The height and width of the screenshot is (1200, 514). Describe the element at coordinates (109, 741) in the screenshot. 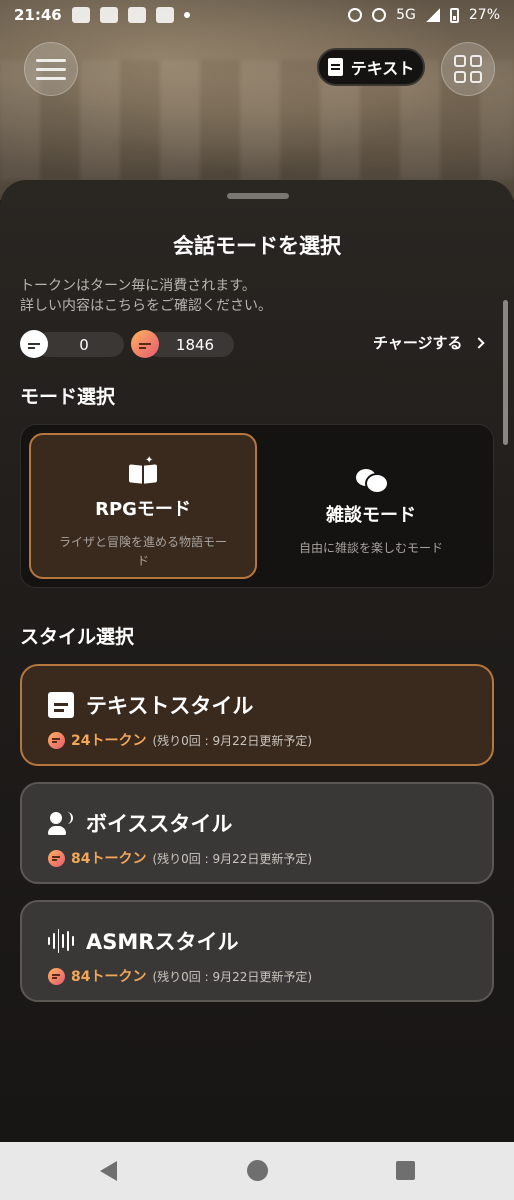

I see `text-style-cost-amount: 24トークン` at that location.